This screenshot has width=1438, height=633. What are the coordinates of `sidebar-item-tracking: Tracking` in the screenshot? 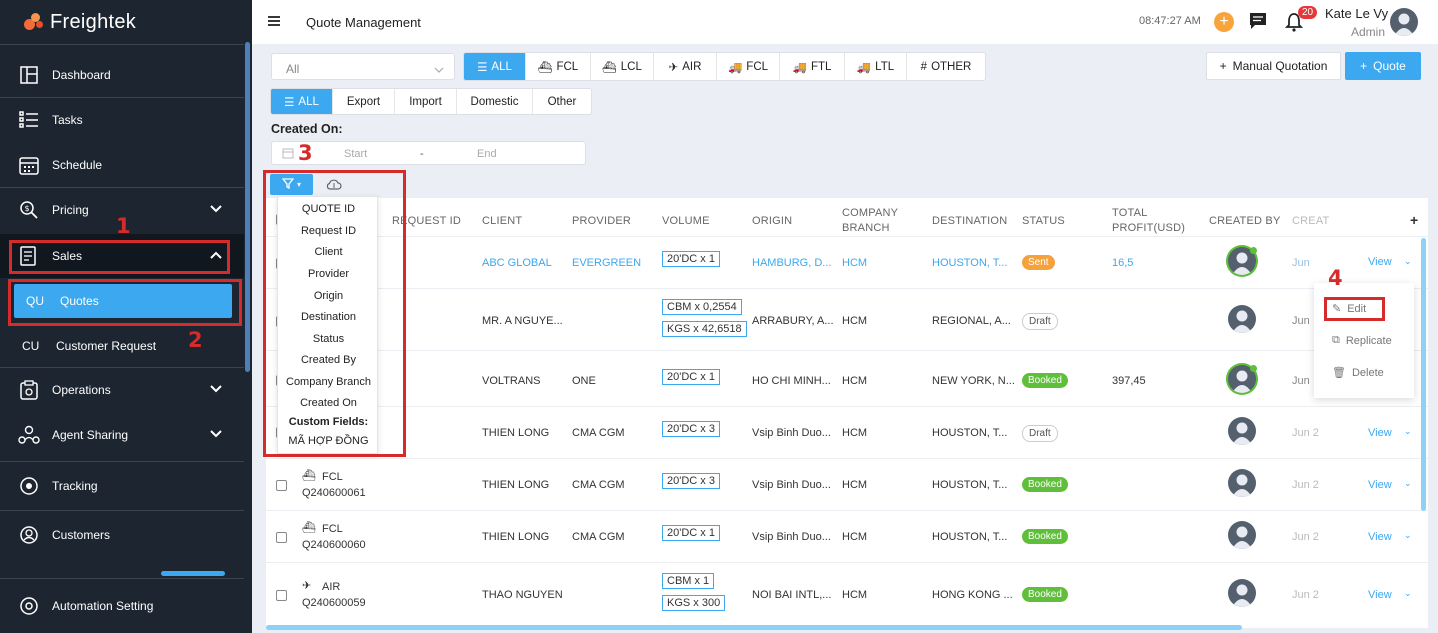 It's located at (122, 486).